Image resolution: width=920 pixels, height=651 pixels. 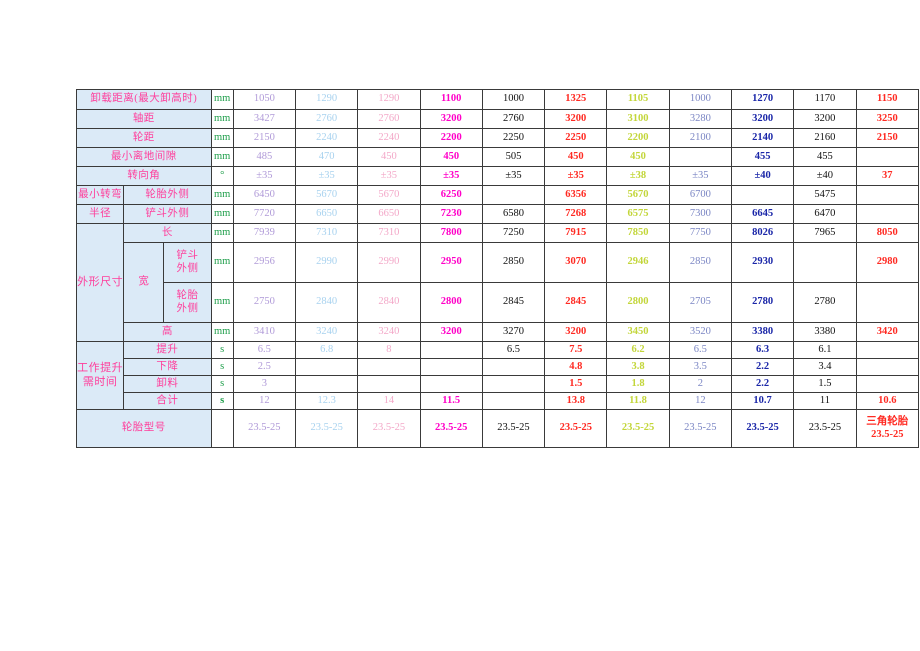 I want to click on cell-value: 6645, so click(x=762, y=214).